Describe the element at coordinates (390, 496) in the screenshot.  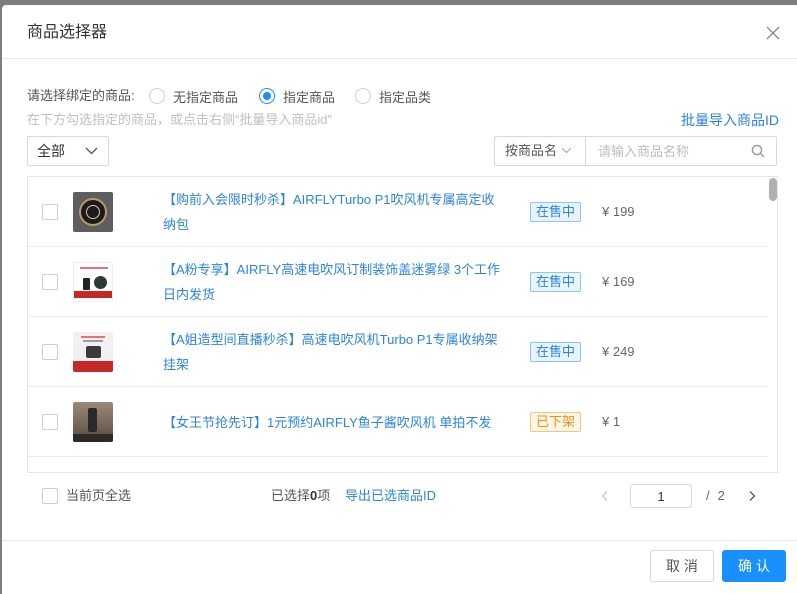
I see `export-selected-link: 导出已选商品ID` at that location.